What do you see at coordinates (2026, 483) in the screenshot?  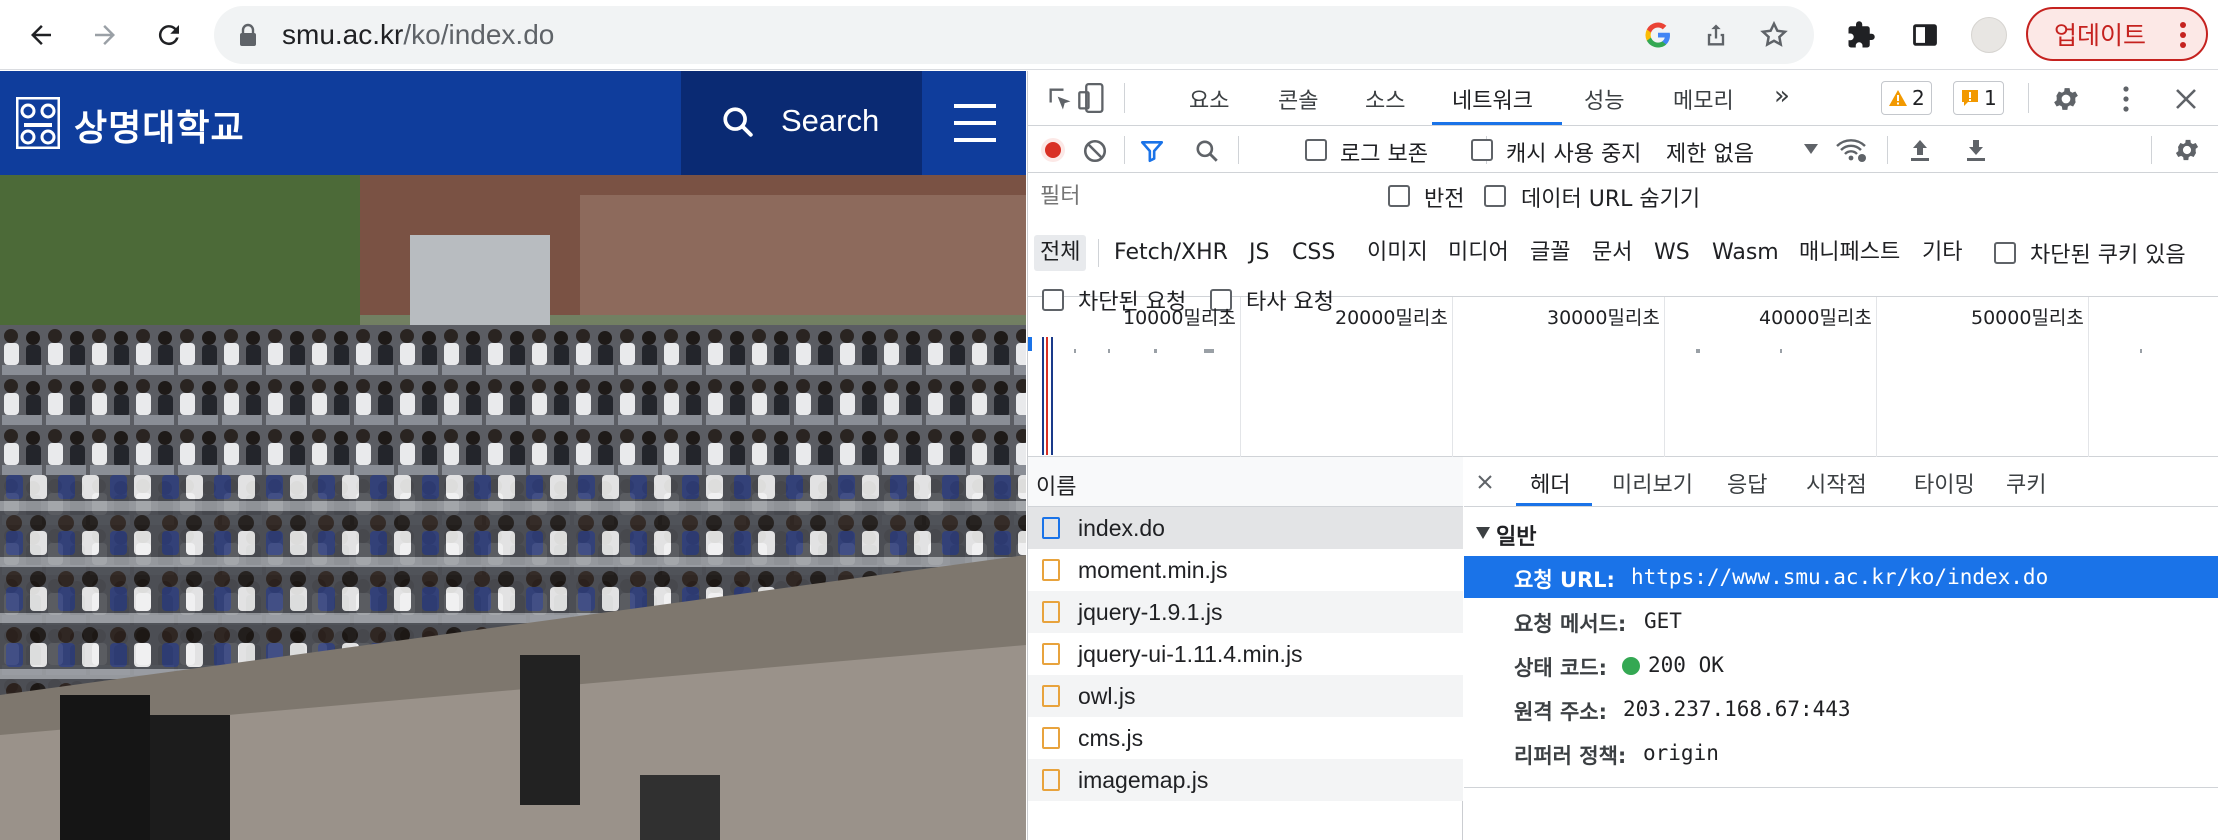 I see `tab-cookies: 쿠키` at bounding box center [2026, 483].